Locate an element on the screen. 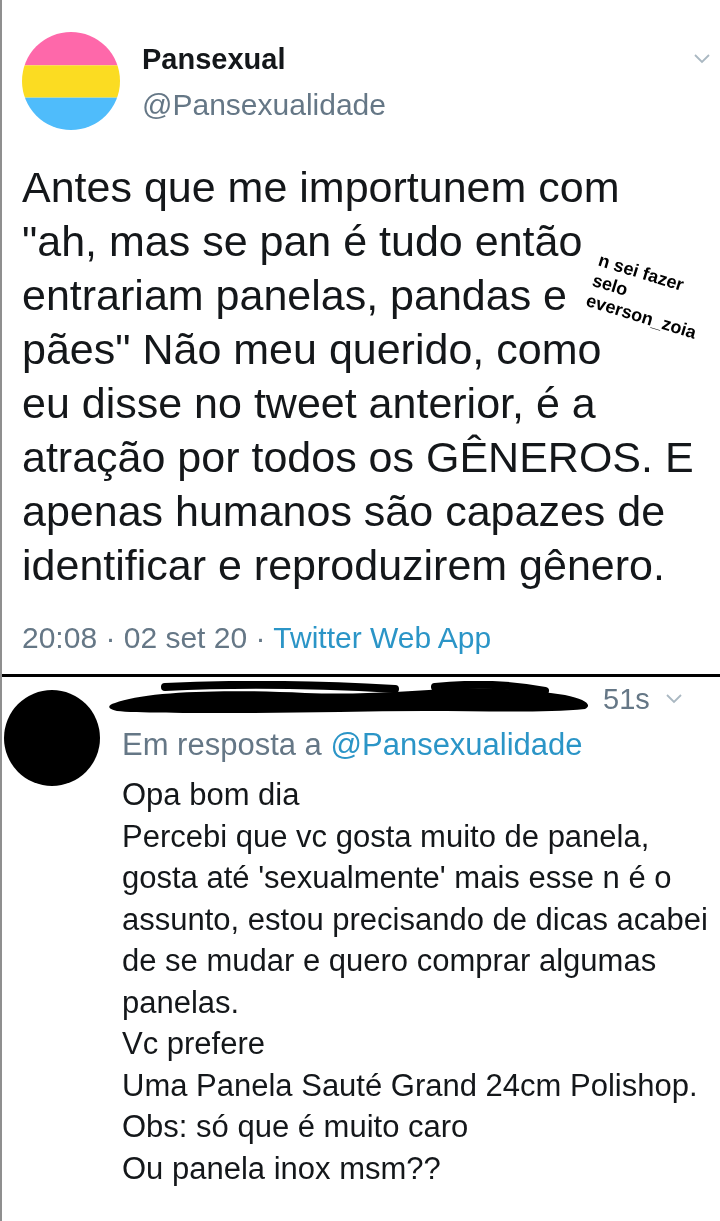 The height and width of the screenshot is (1221, 720). tweet-text-line: entrariam panelas, pandas e is located at coordinates (295, 295).